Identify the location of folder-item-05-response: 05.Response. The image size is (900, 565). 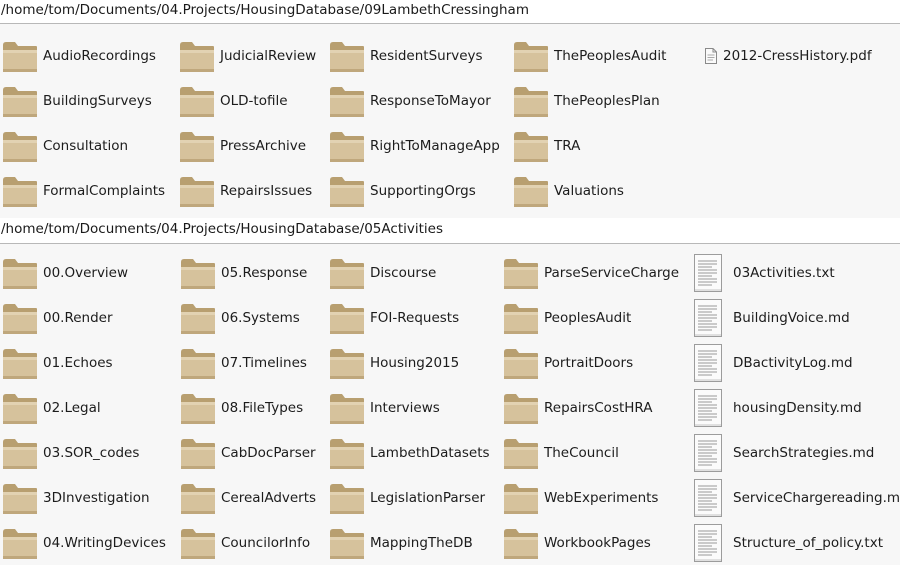
(243, 272).